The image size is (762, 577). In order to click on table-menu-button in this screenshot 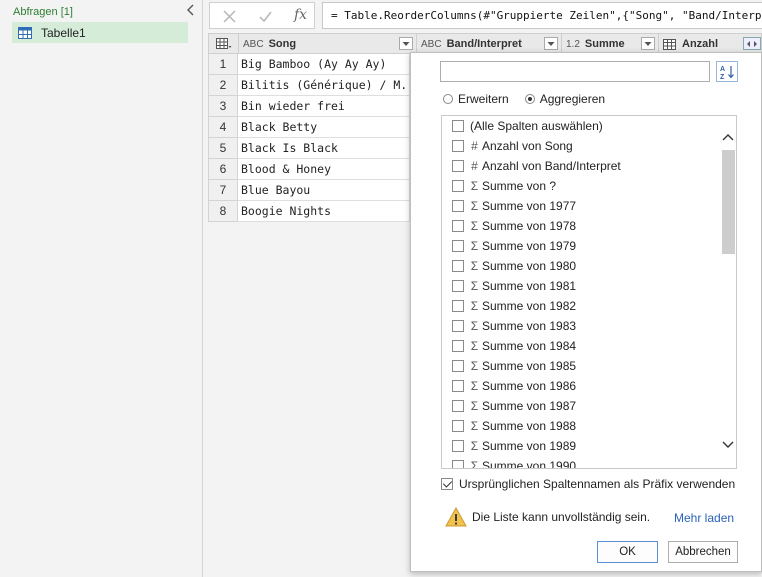, I will do `click(224, 44)`.